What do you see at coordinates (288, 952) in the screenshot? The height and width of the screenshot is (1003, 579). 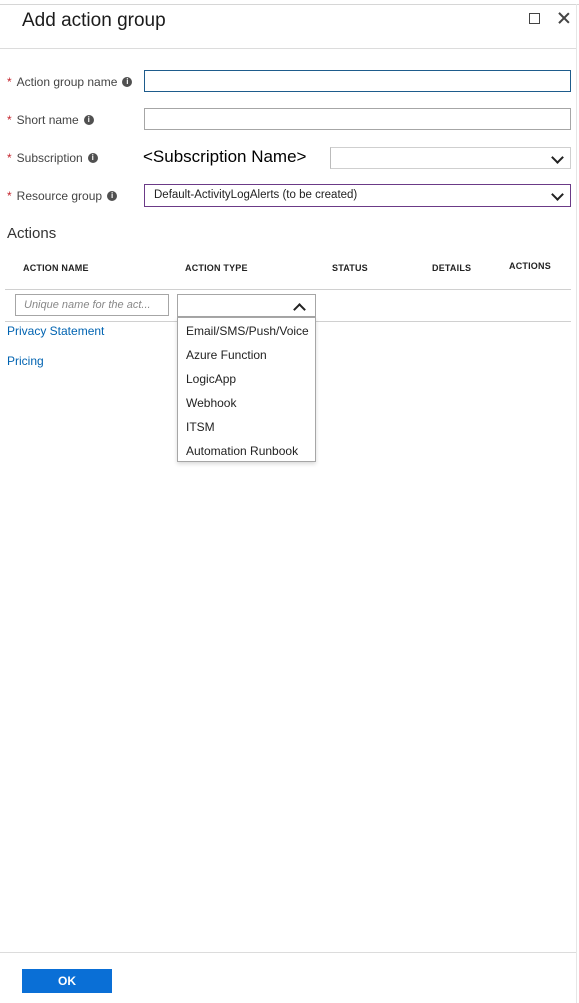 I see `footer-divider` at bounding box center [288, 952].